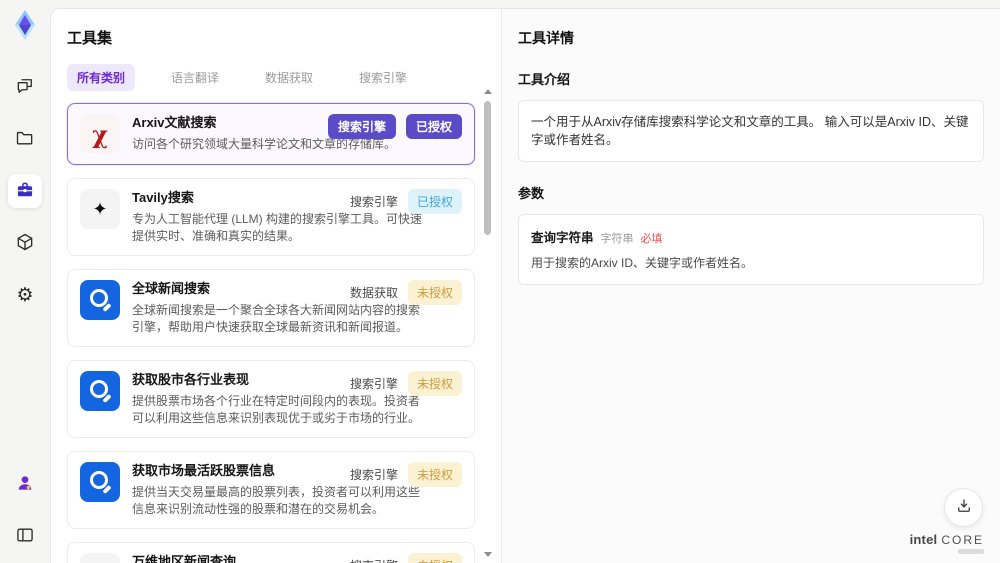 This screenshot has width=1000, height=563. I want to click on category-tab: 所有类别, so click(101, 77).